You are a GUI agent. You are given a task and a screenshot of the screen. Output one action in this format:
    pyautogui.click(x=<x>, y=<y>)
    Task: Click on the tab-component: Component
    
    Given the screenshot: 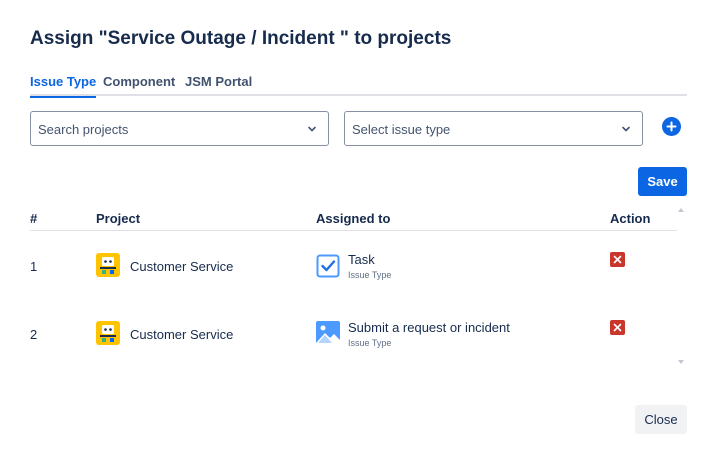 What is the action you would take?
    pyautogui.click(x=139, y=85)
    